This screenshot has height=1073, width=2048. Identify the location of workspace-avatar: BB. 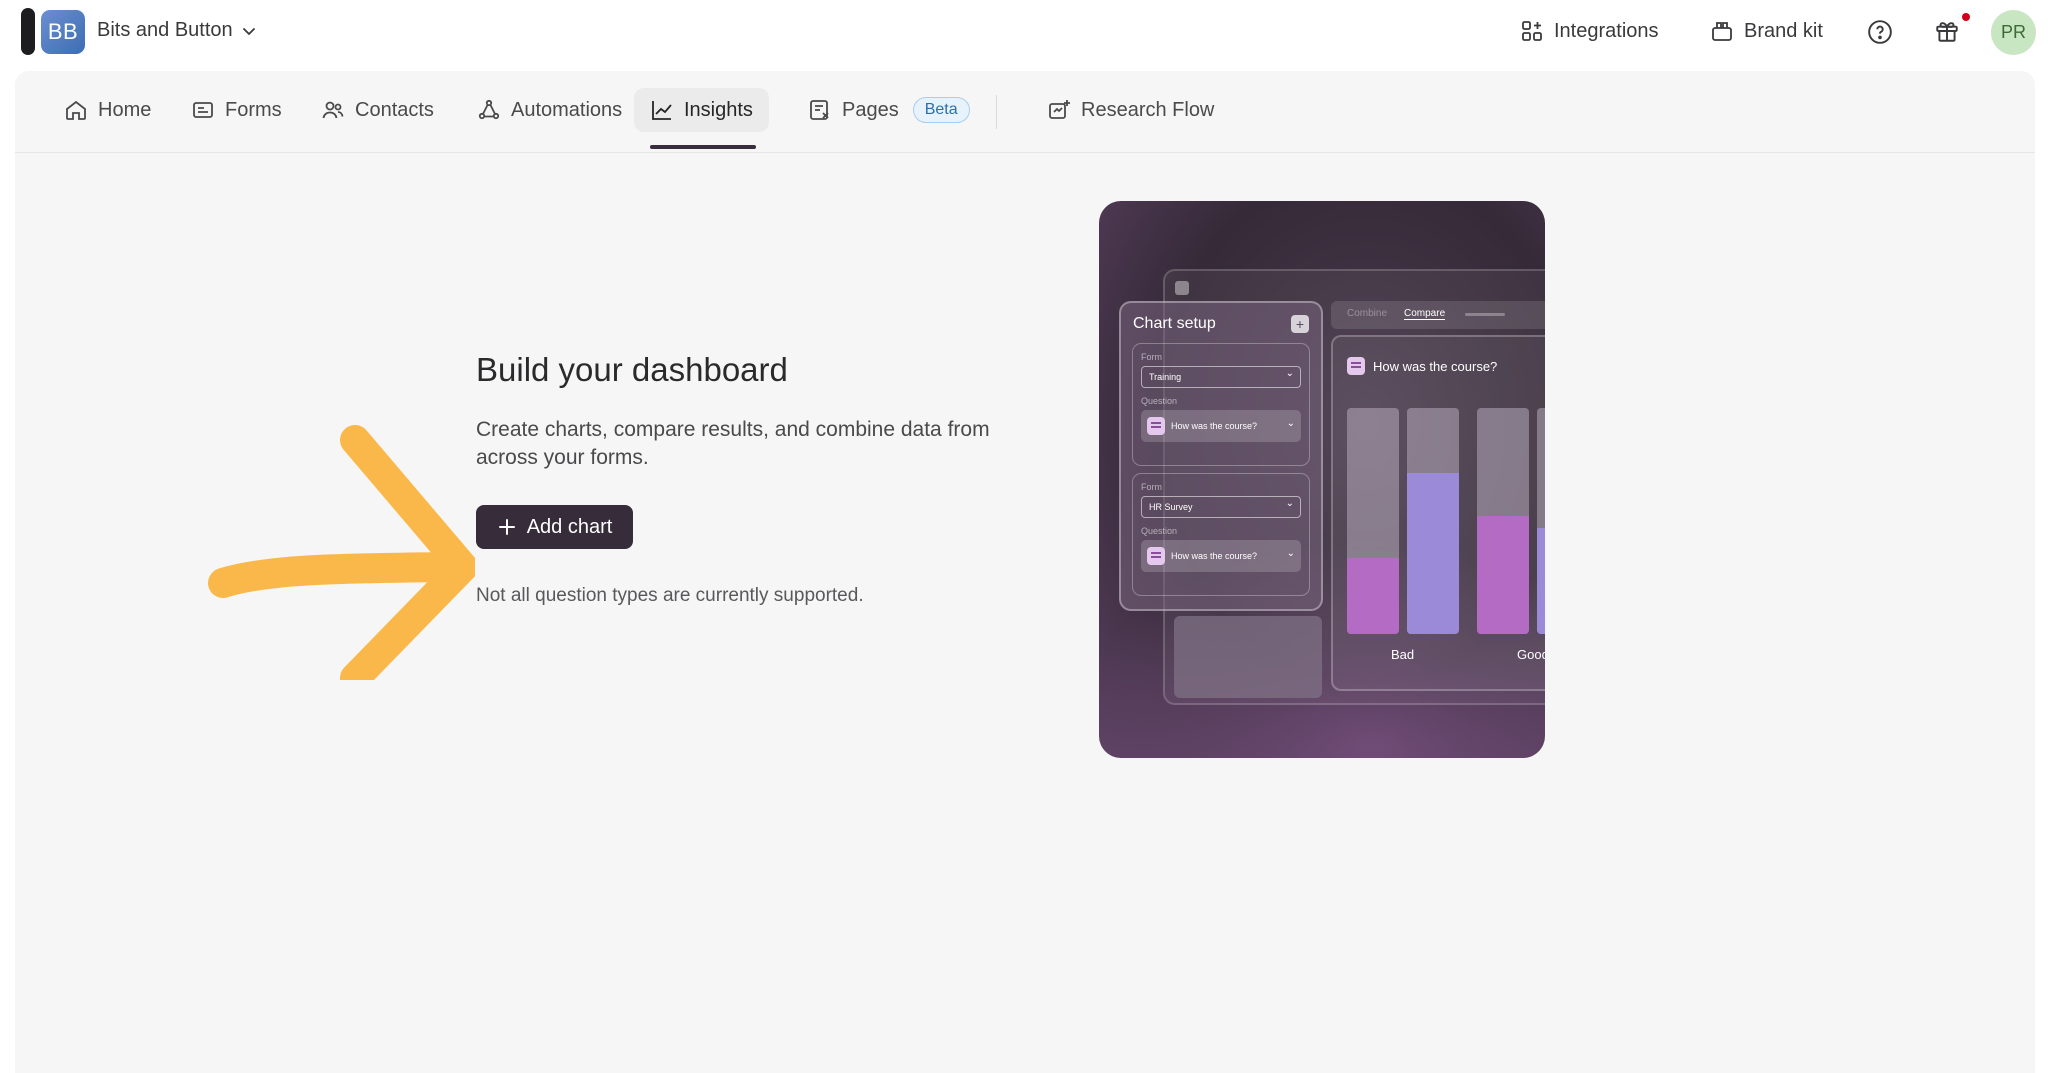
(63, 32).